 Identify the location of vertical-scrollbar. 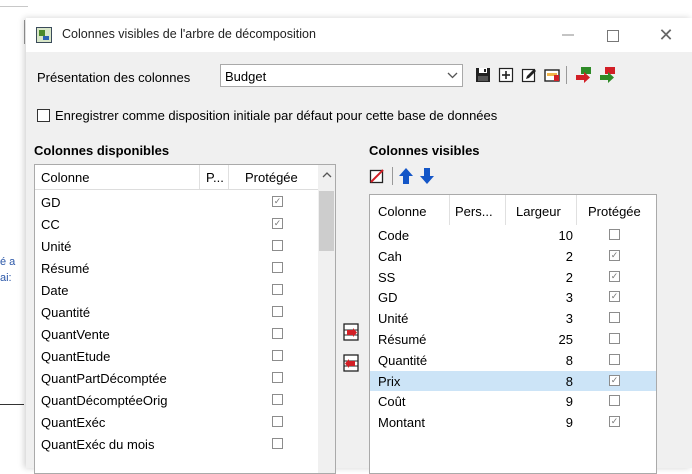
(326, 319).